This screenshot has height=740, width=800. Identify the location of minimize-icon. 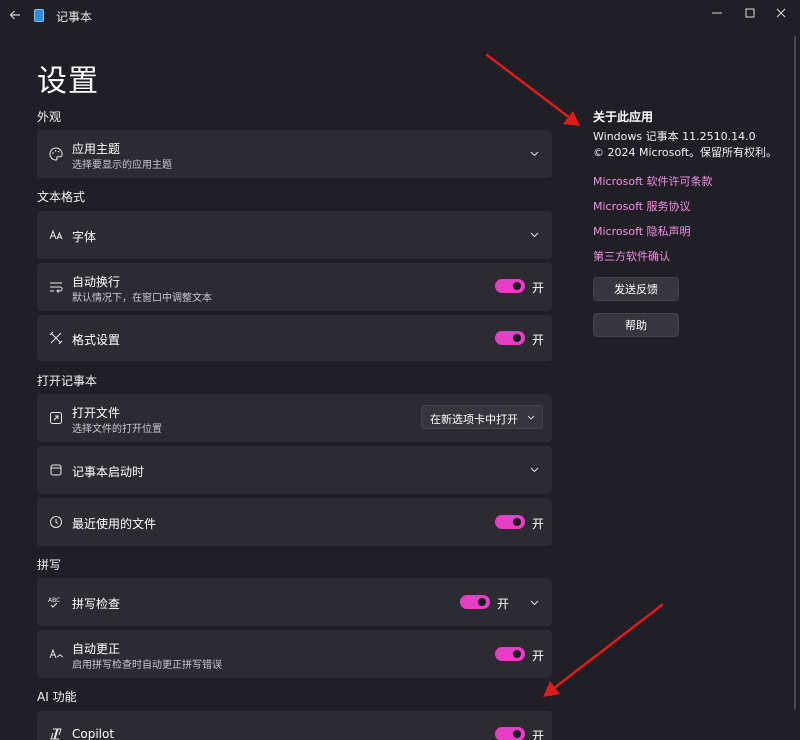
(717, 13).